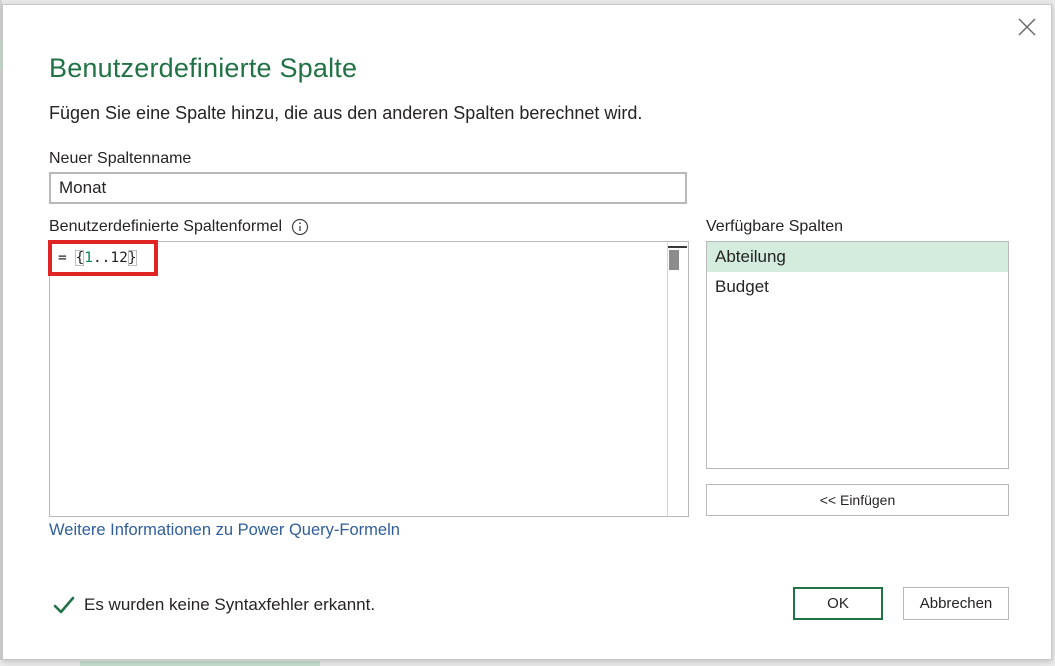 The height and width of the screenshot is (666, 1055). What do you see at coordinates (368, 188) in the screenshot?
I see `column-name-input` at bounding box center [368, 188].